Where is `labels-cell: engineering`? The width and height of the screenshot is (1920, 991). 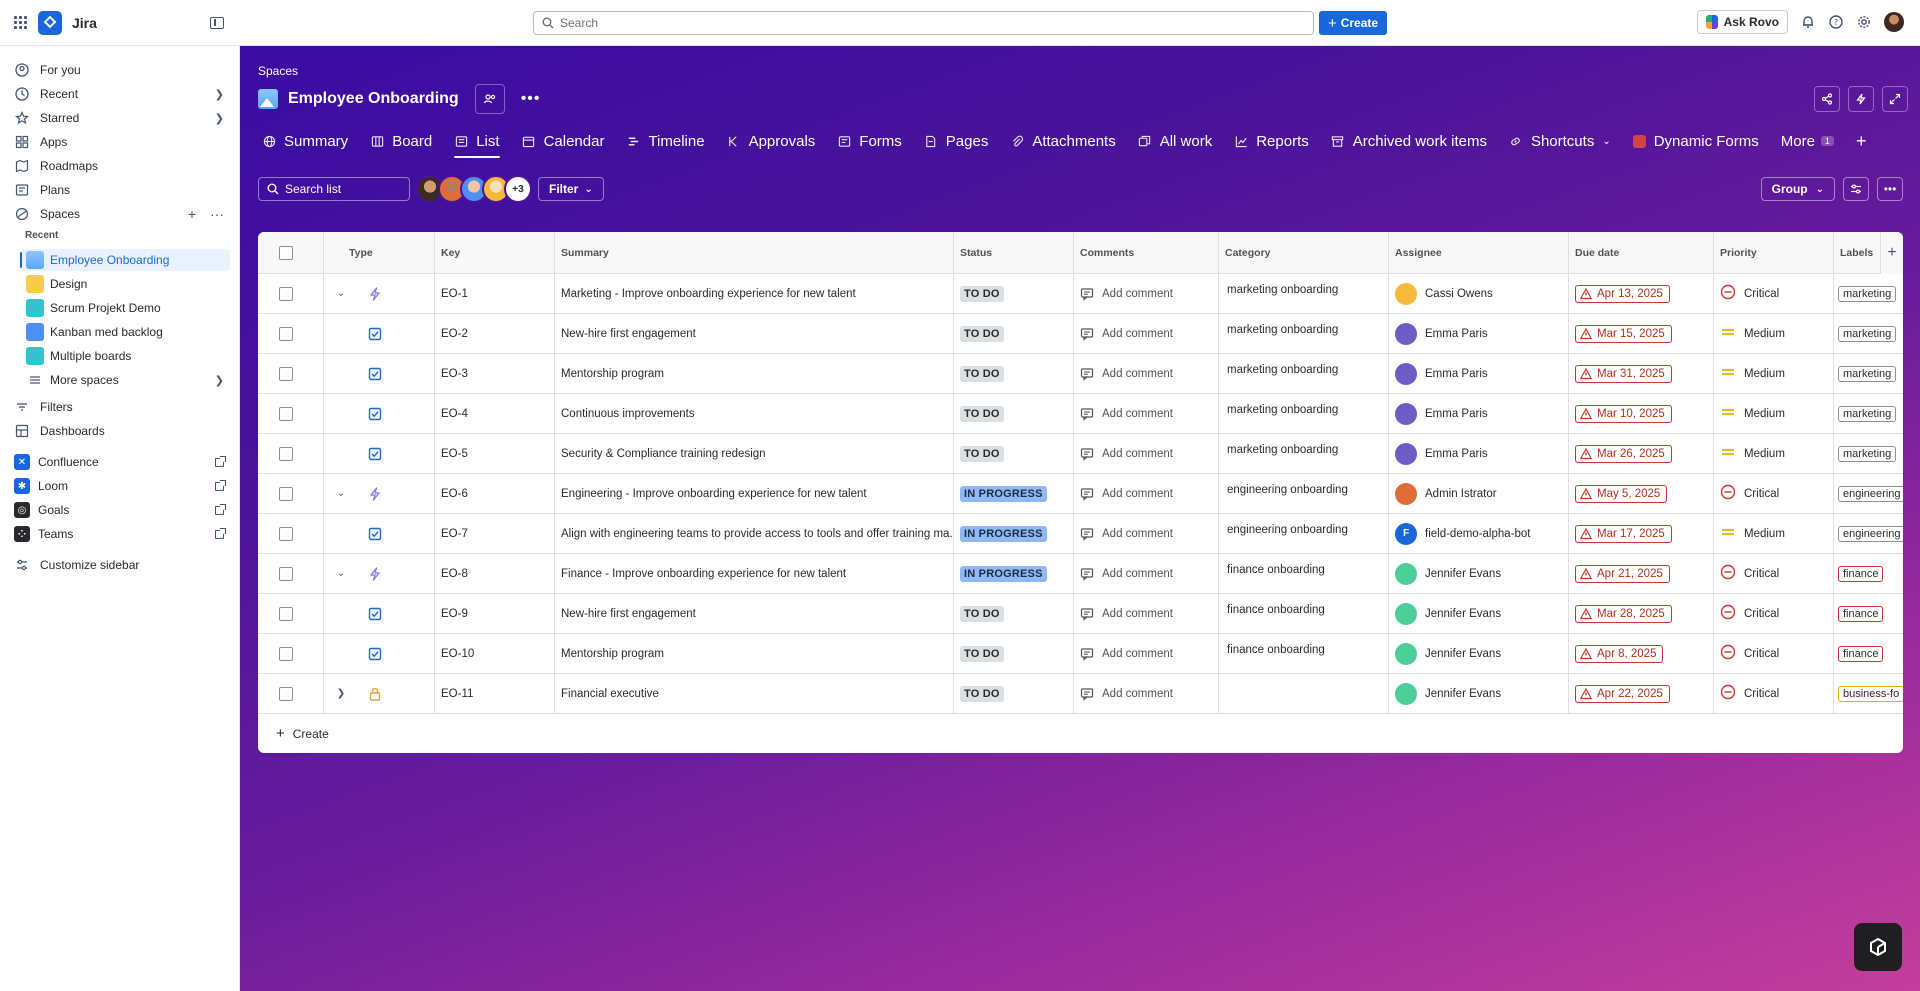
labels-cell: engineering is located at coordinates (1868, 493).